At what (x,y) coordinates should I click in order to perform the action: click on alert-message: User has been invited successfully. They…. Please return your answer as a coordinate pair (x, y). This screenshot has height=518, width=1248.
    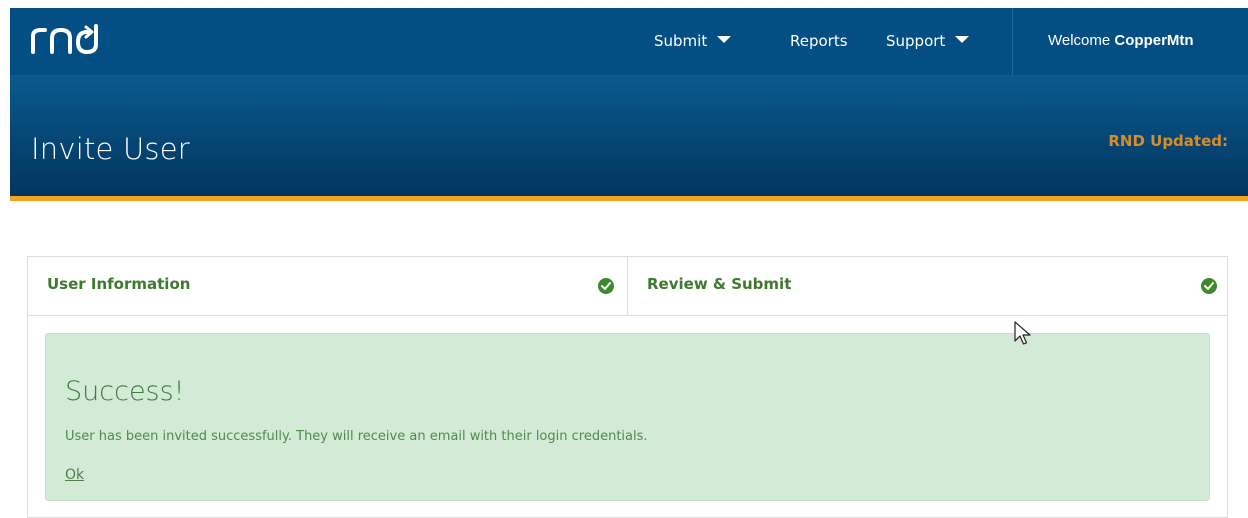
    Looking at the image, I should click on (356, 436).